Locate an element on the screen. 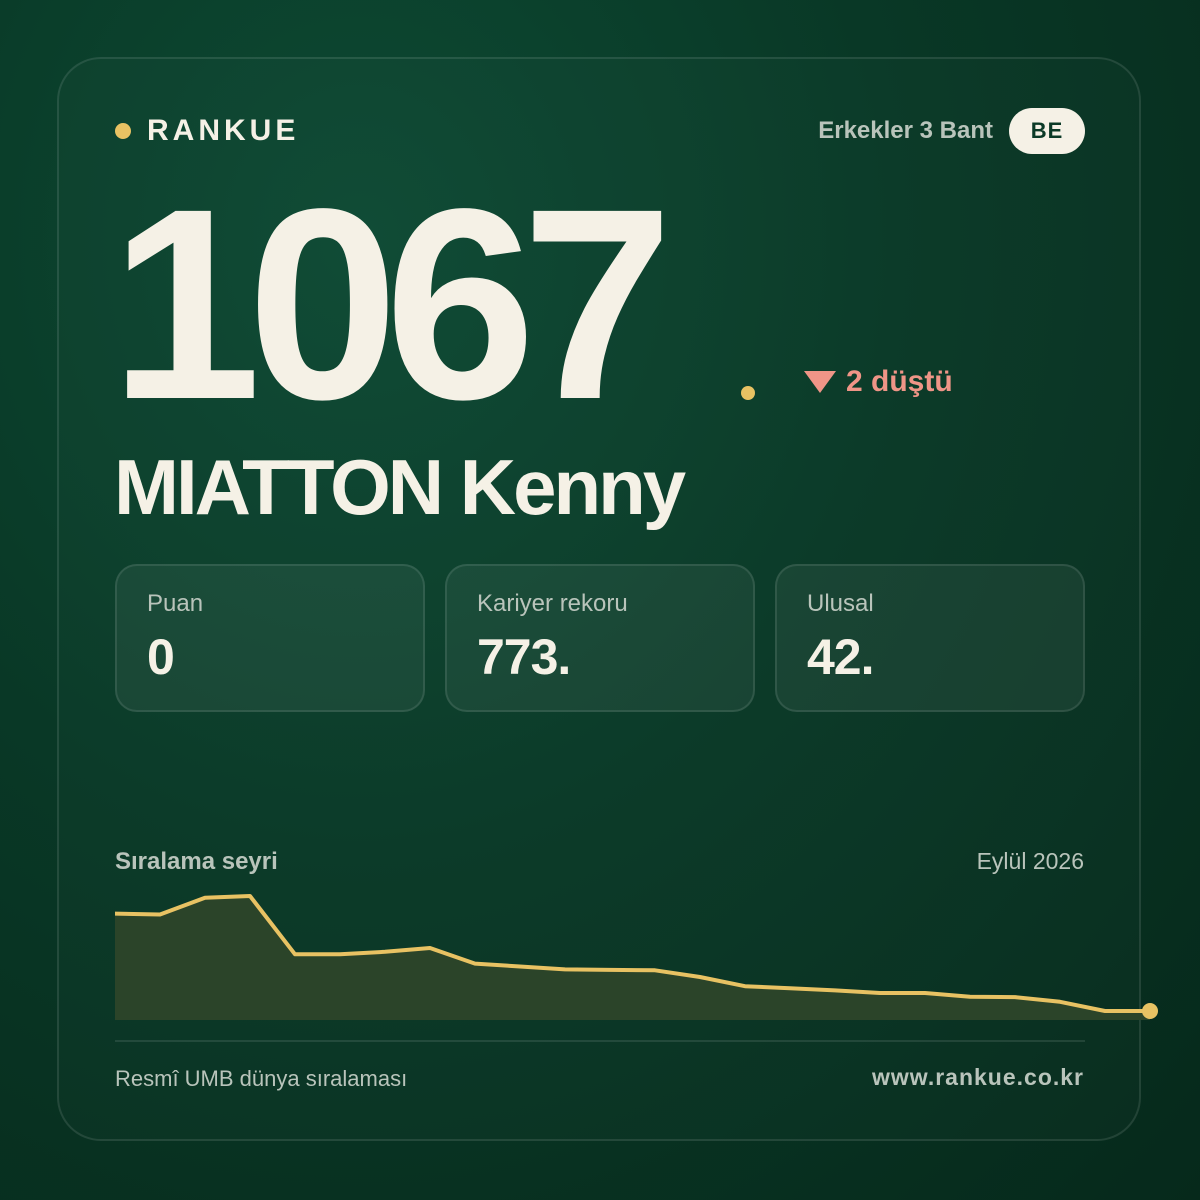 The height and width of the screenshot is (1200, 1200). chart-points is located at coordinates (1150, 1011).